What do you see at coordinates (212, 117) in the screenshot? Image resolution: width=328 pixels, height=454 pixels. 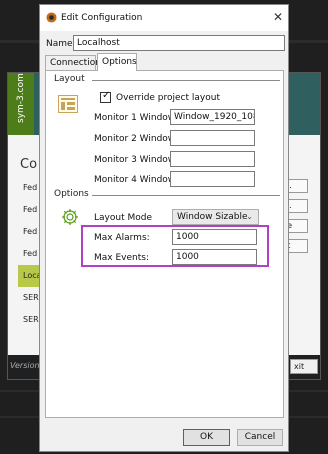 I see `monitor-1-window-field: Window_1920_1080` at bounding box center [212, 117].